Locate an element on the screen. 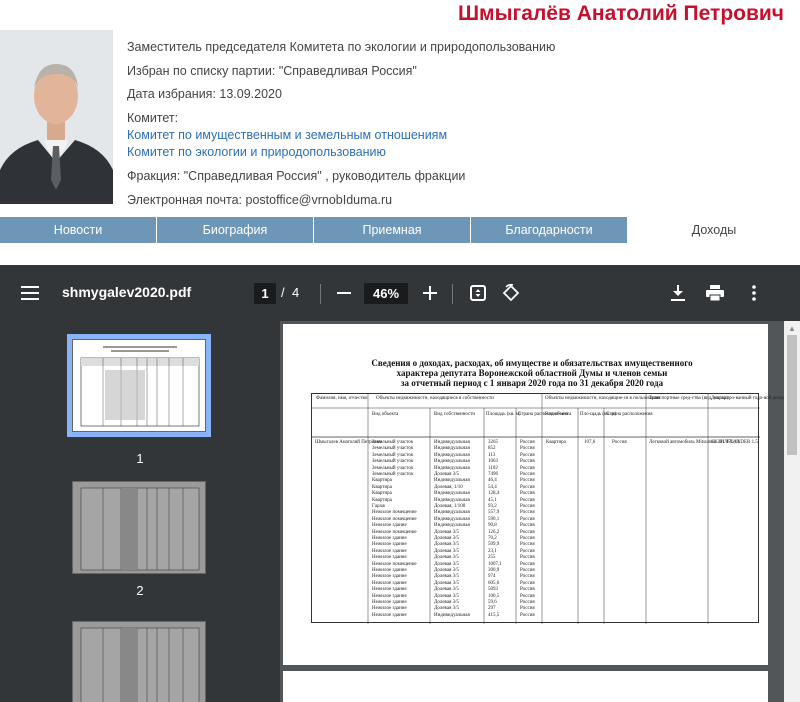 This screenshot has width=800, height=702. scroll-thumb is located at coordinates (792, 395).